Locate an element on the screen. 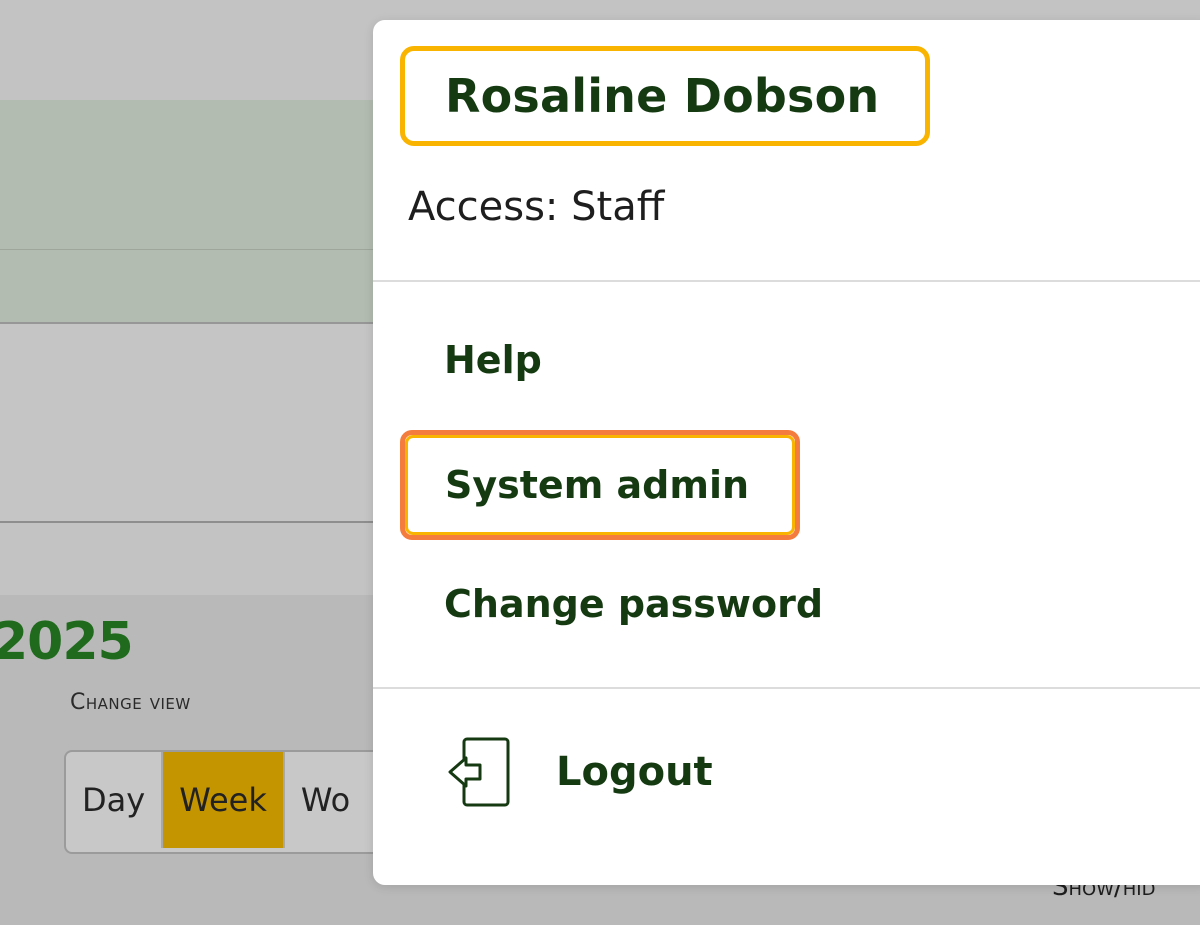  user-name: Rosaline Dobson is located at coordinates (665, 96).